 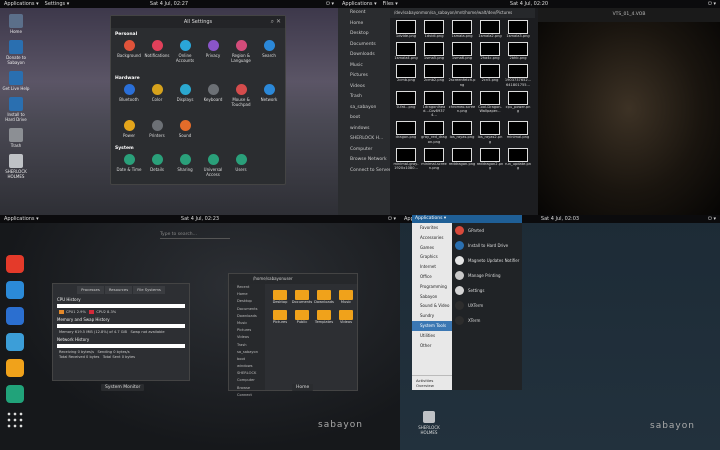 I want to click on desktop-icon-disc: SHERLOCK HOLMES, so click(x=429, y=423).